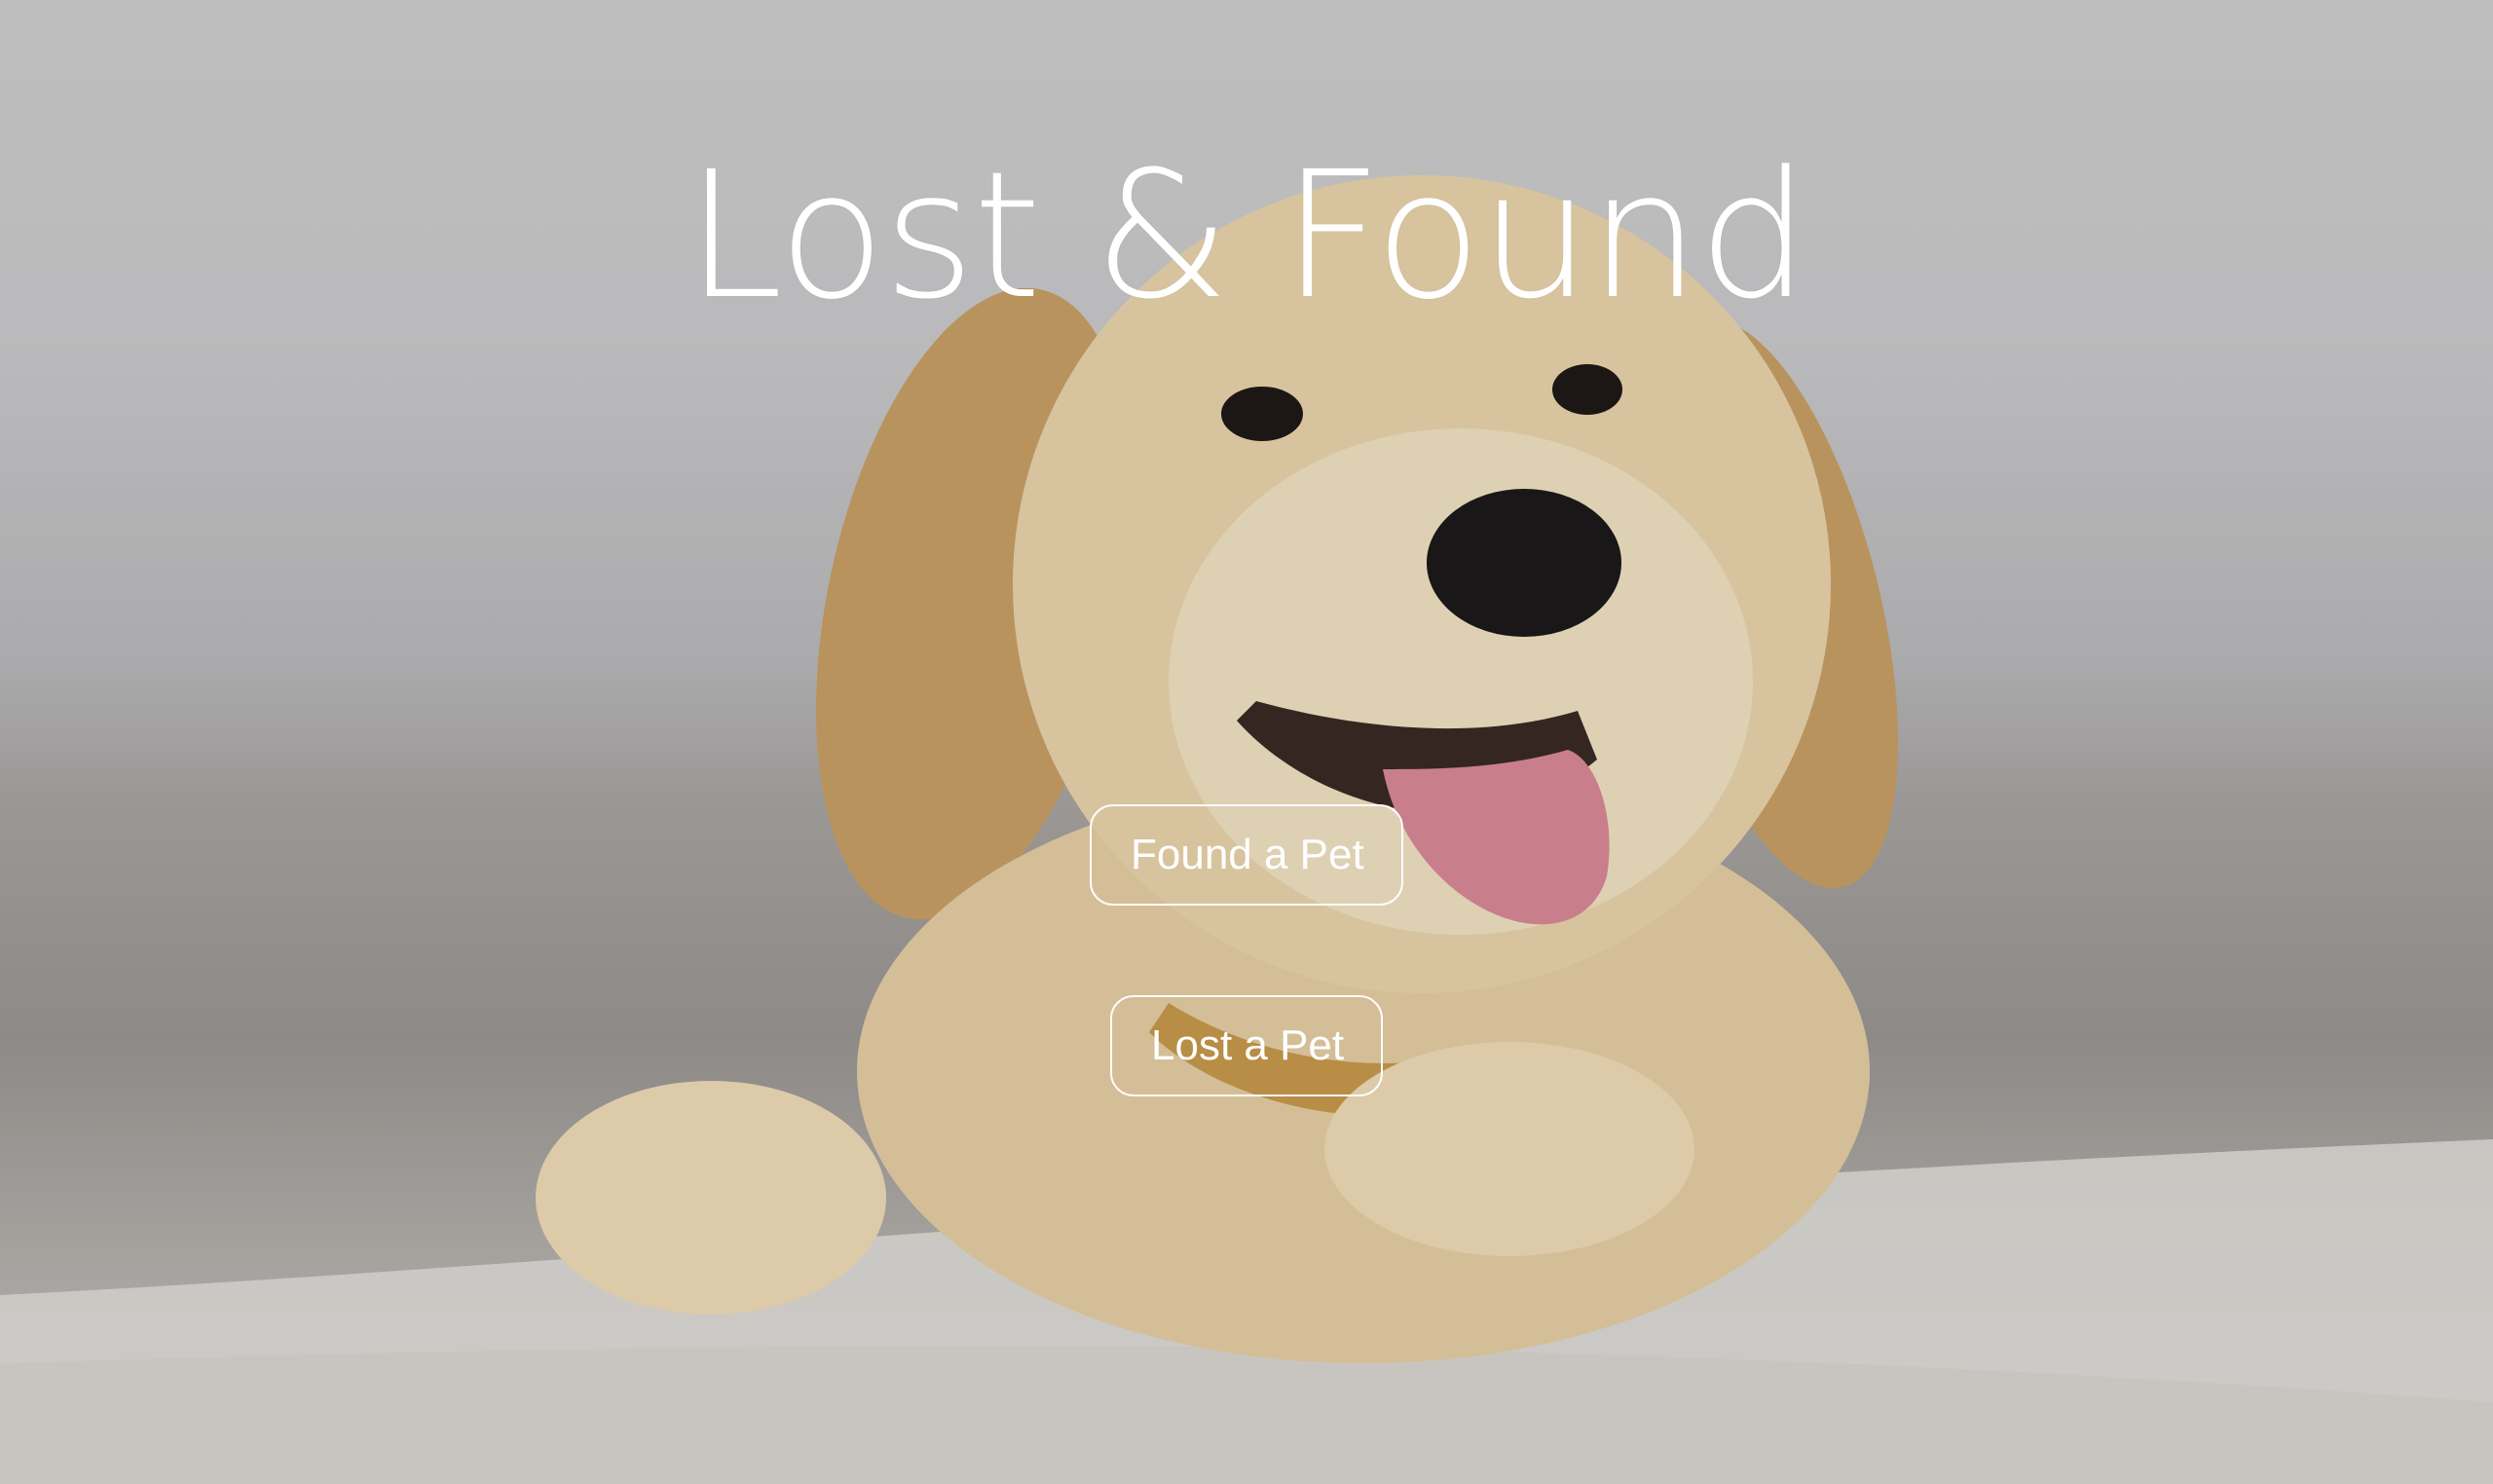  Describe the element at coordinates (1247, 236) in the screenshot. I see `page-title: Lost & Found` at that location.